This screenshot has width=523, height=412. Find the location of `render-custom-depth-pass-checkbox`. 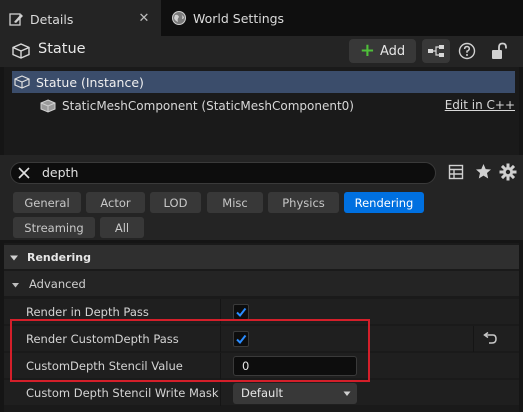

render-custom-depth-pass-checkbox is located at coordinates (241, 339).